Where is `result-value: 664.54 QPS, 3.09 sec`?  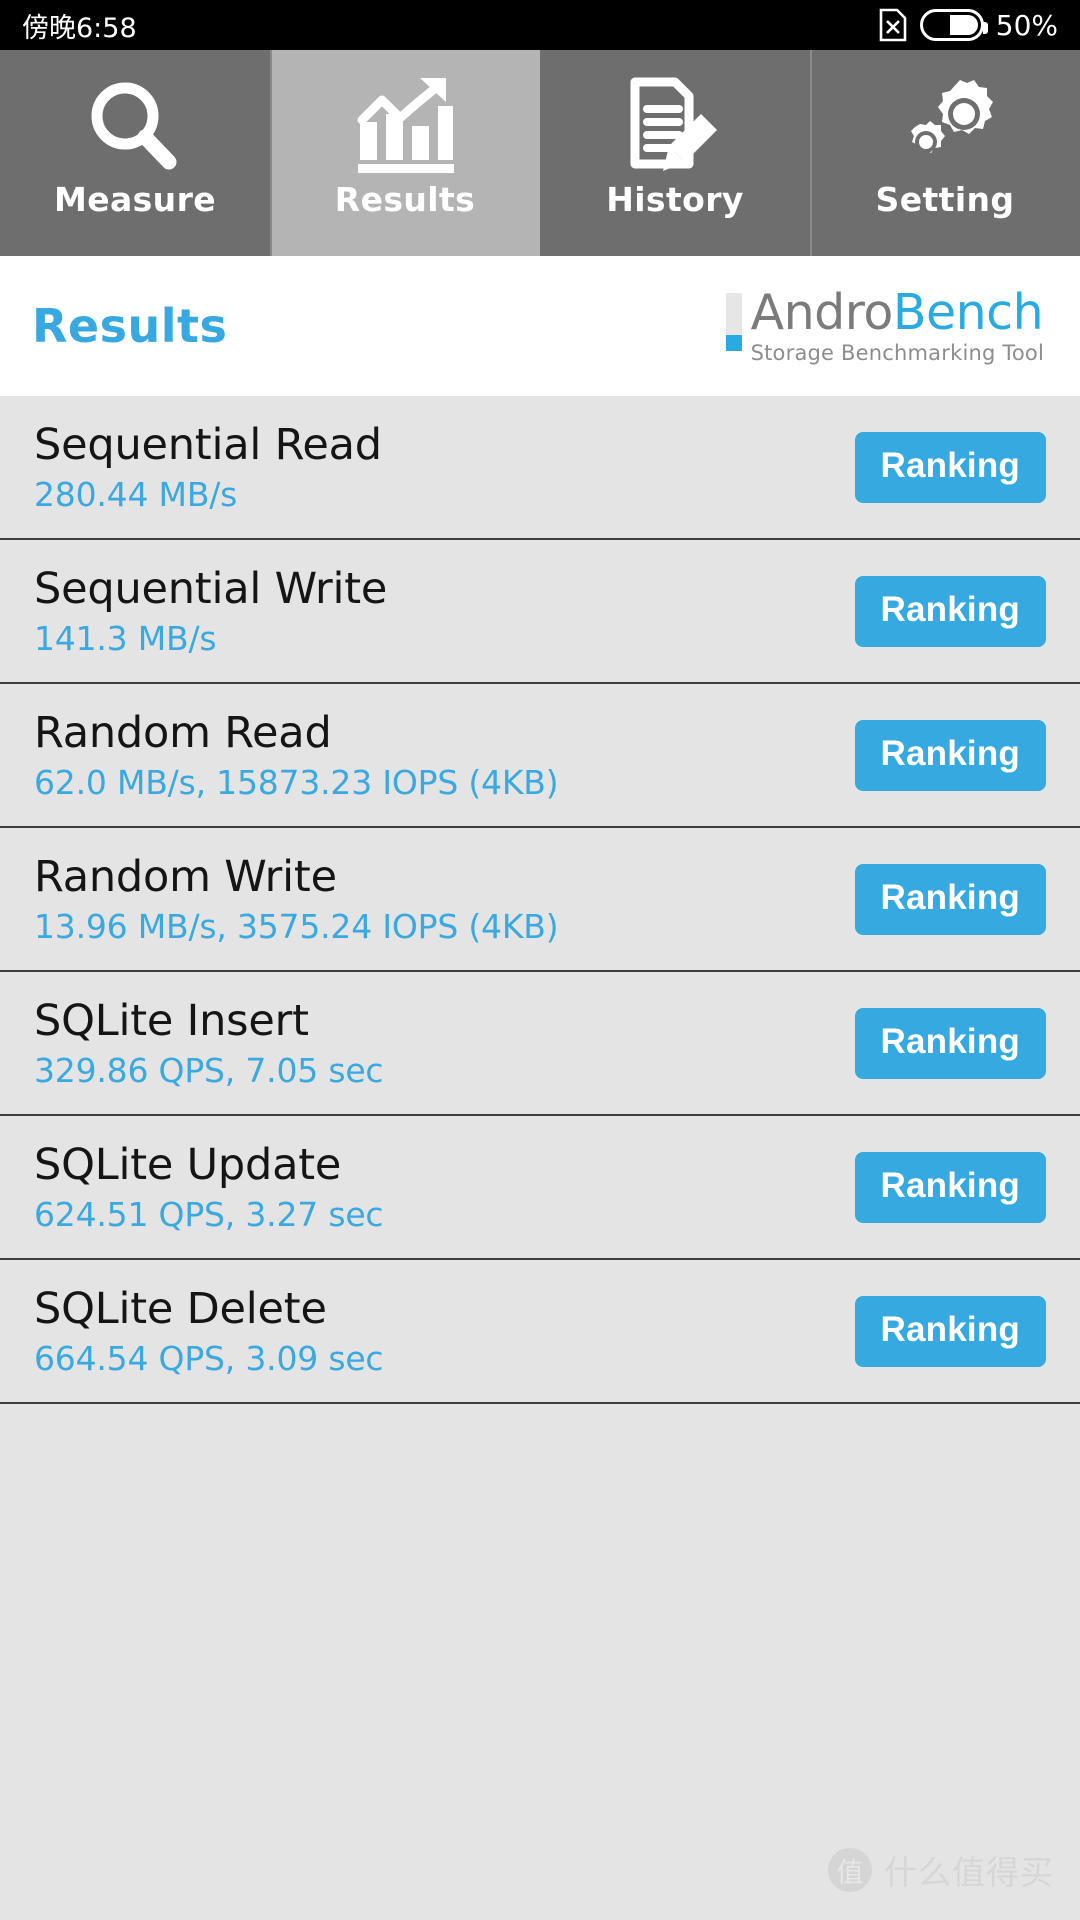 result-value: 664.54 QPS, 3.09 sec is located at coordinates (209, 1358).